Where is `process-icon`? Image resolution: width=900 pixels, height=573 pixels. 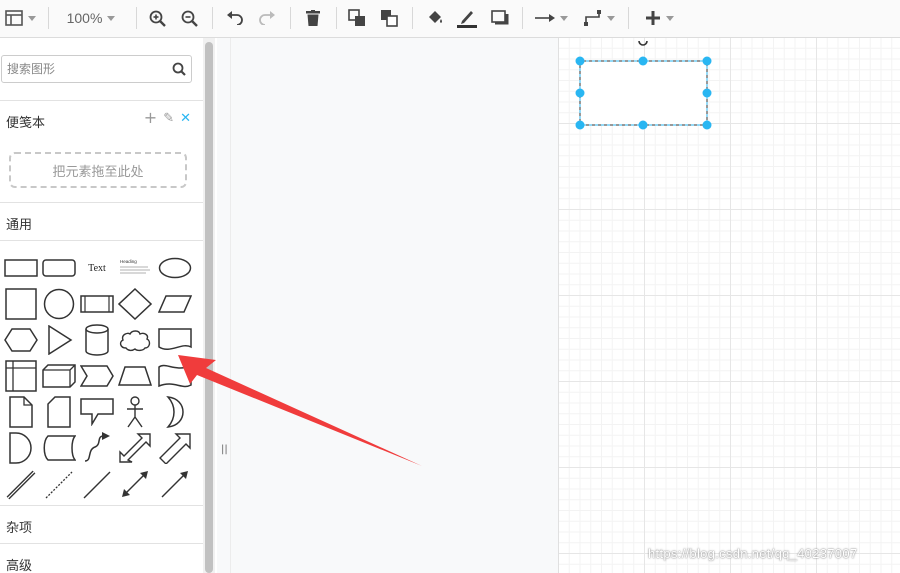
process-icon is located at coordinates (97, 304).